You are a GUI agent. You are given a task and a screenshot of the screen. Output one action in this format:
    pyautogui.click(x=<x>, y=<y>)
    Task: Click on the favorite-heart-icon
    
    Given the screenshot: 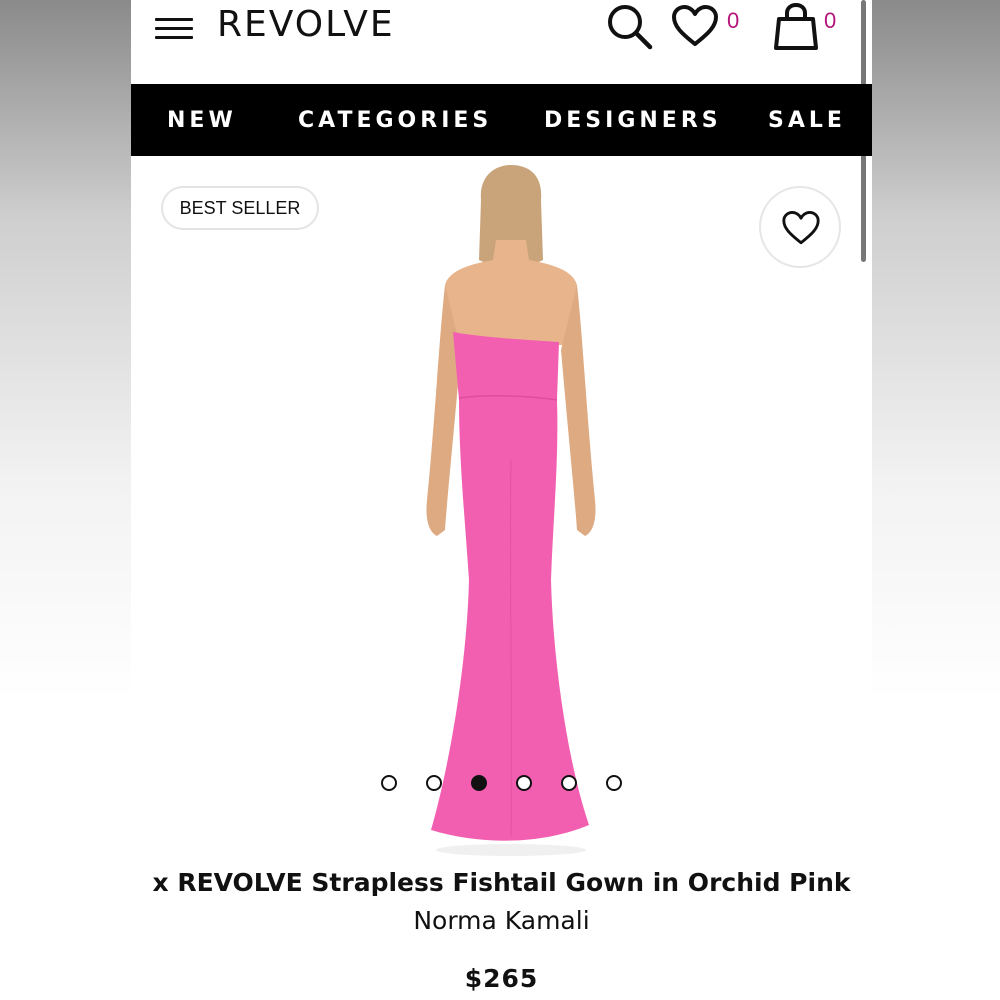 What is the action you would take?
    pyautogui.click(x=801, y=228)
    